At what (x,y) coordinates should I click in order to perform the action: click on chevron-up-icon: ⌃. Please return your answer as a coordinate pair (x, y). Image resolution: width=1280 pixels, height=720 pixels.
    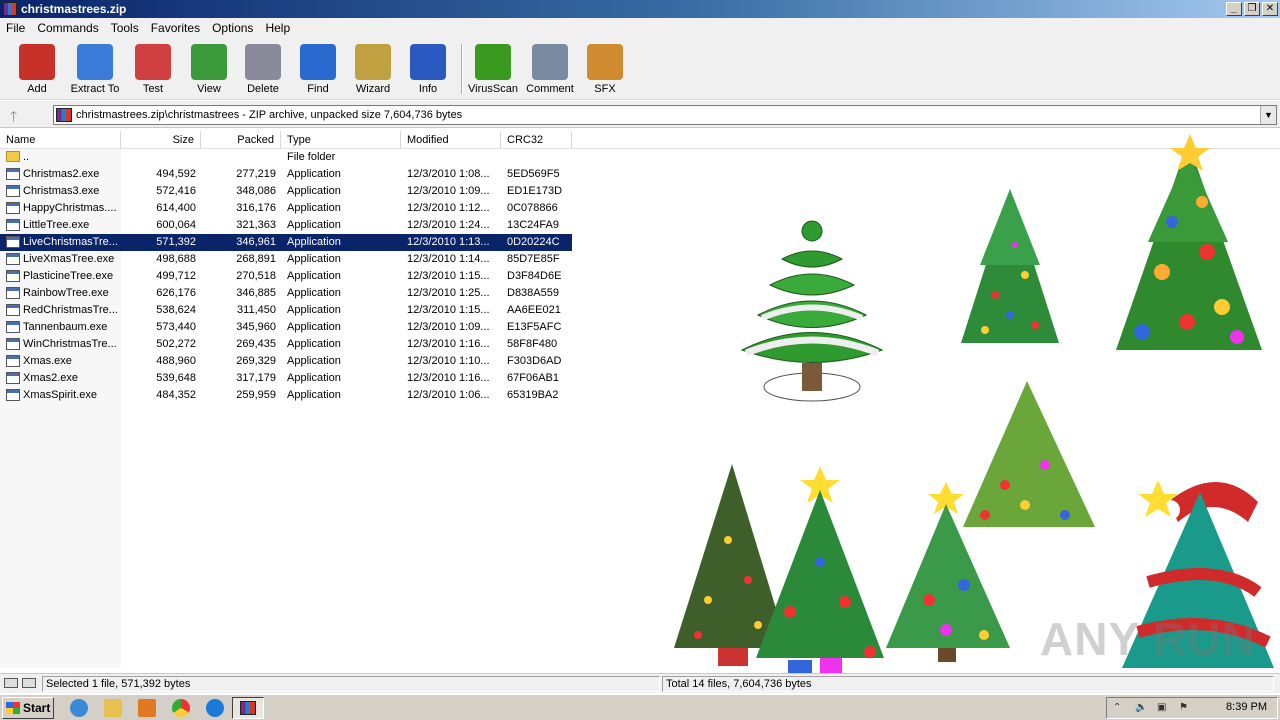
    Looking at the image, I should click on (1119, 708).